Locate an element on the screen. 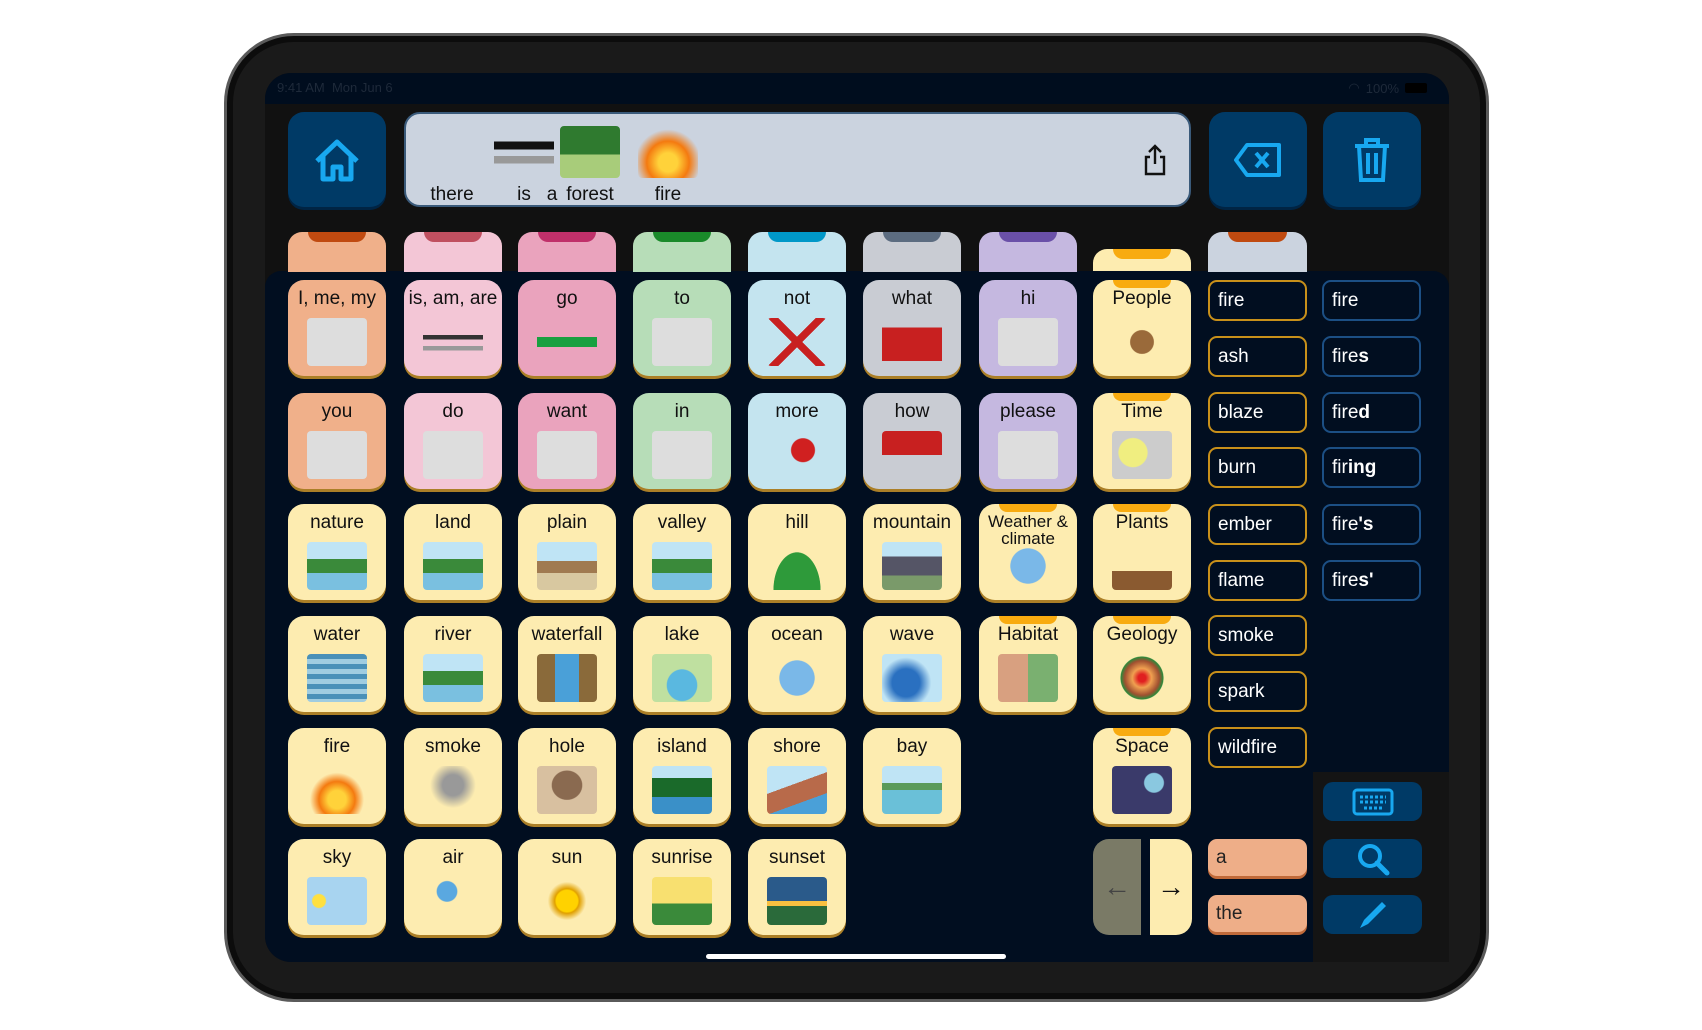  share-icon is located at coordinates (1155, 160).